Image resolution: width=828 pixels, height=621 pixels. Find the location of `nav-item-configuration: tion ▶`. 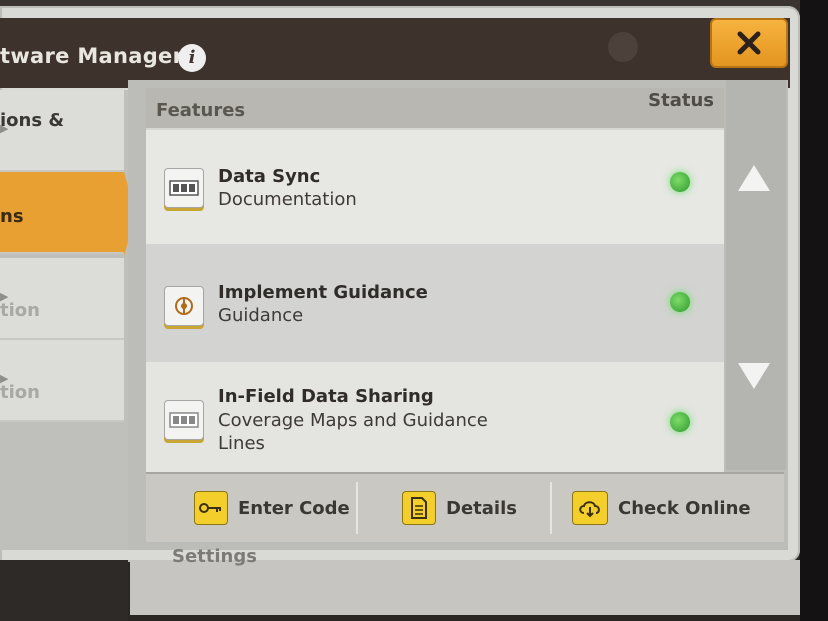

nav-item-configuration: tion ▶ is located at coordinates (62, 381).